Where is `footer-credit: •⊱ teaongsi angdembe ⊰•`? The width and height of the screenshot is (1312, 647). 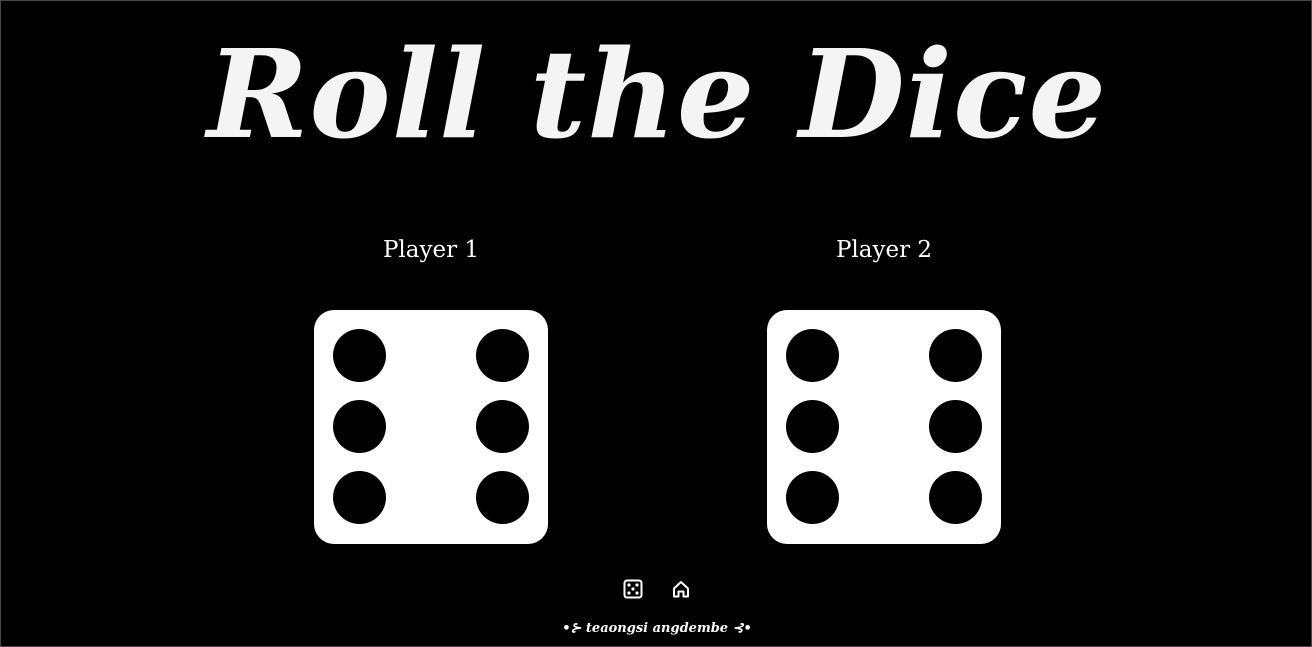
footer-credit: •⊱ teaongsi angdembe ⊰• is located at coordinates (657, 628).